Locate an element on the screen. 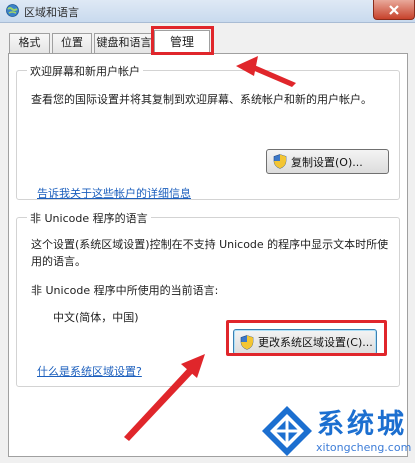 The width and height of the screenshot is (415, 463). current-language-value: 中文(简体，中国) is located at coordinates (96, 317).